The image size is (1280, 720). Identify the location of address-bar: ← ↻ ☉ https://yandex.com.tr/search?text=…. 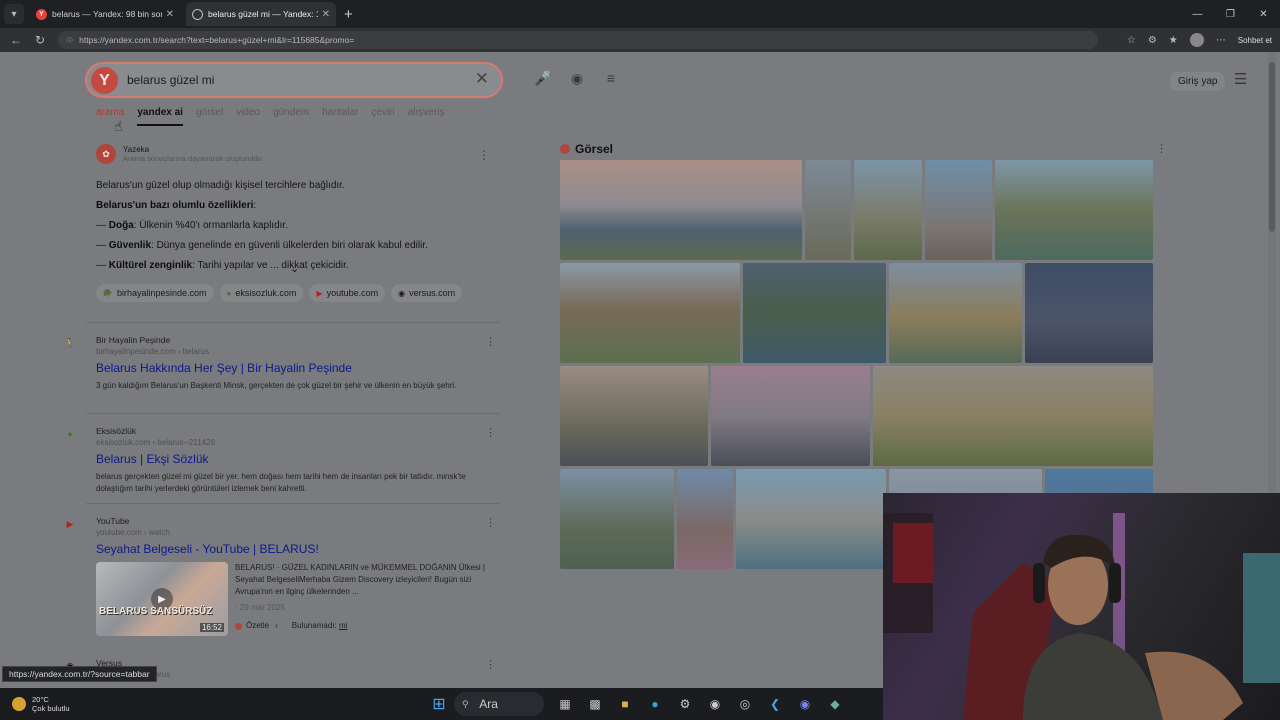
(640, 40).